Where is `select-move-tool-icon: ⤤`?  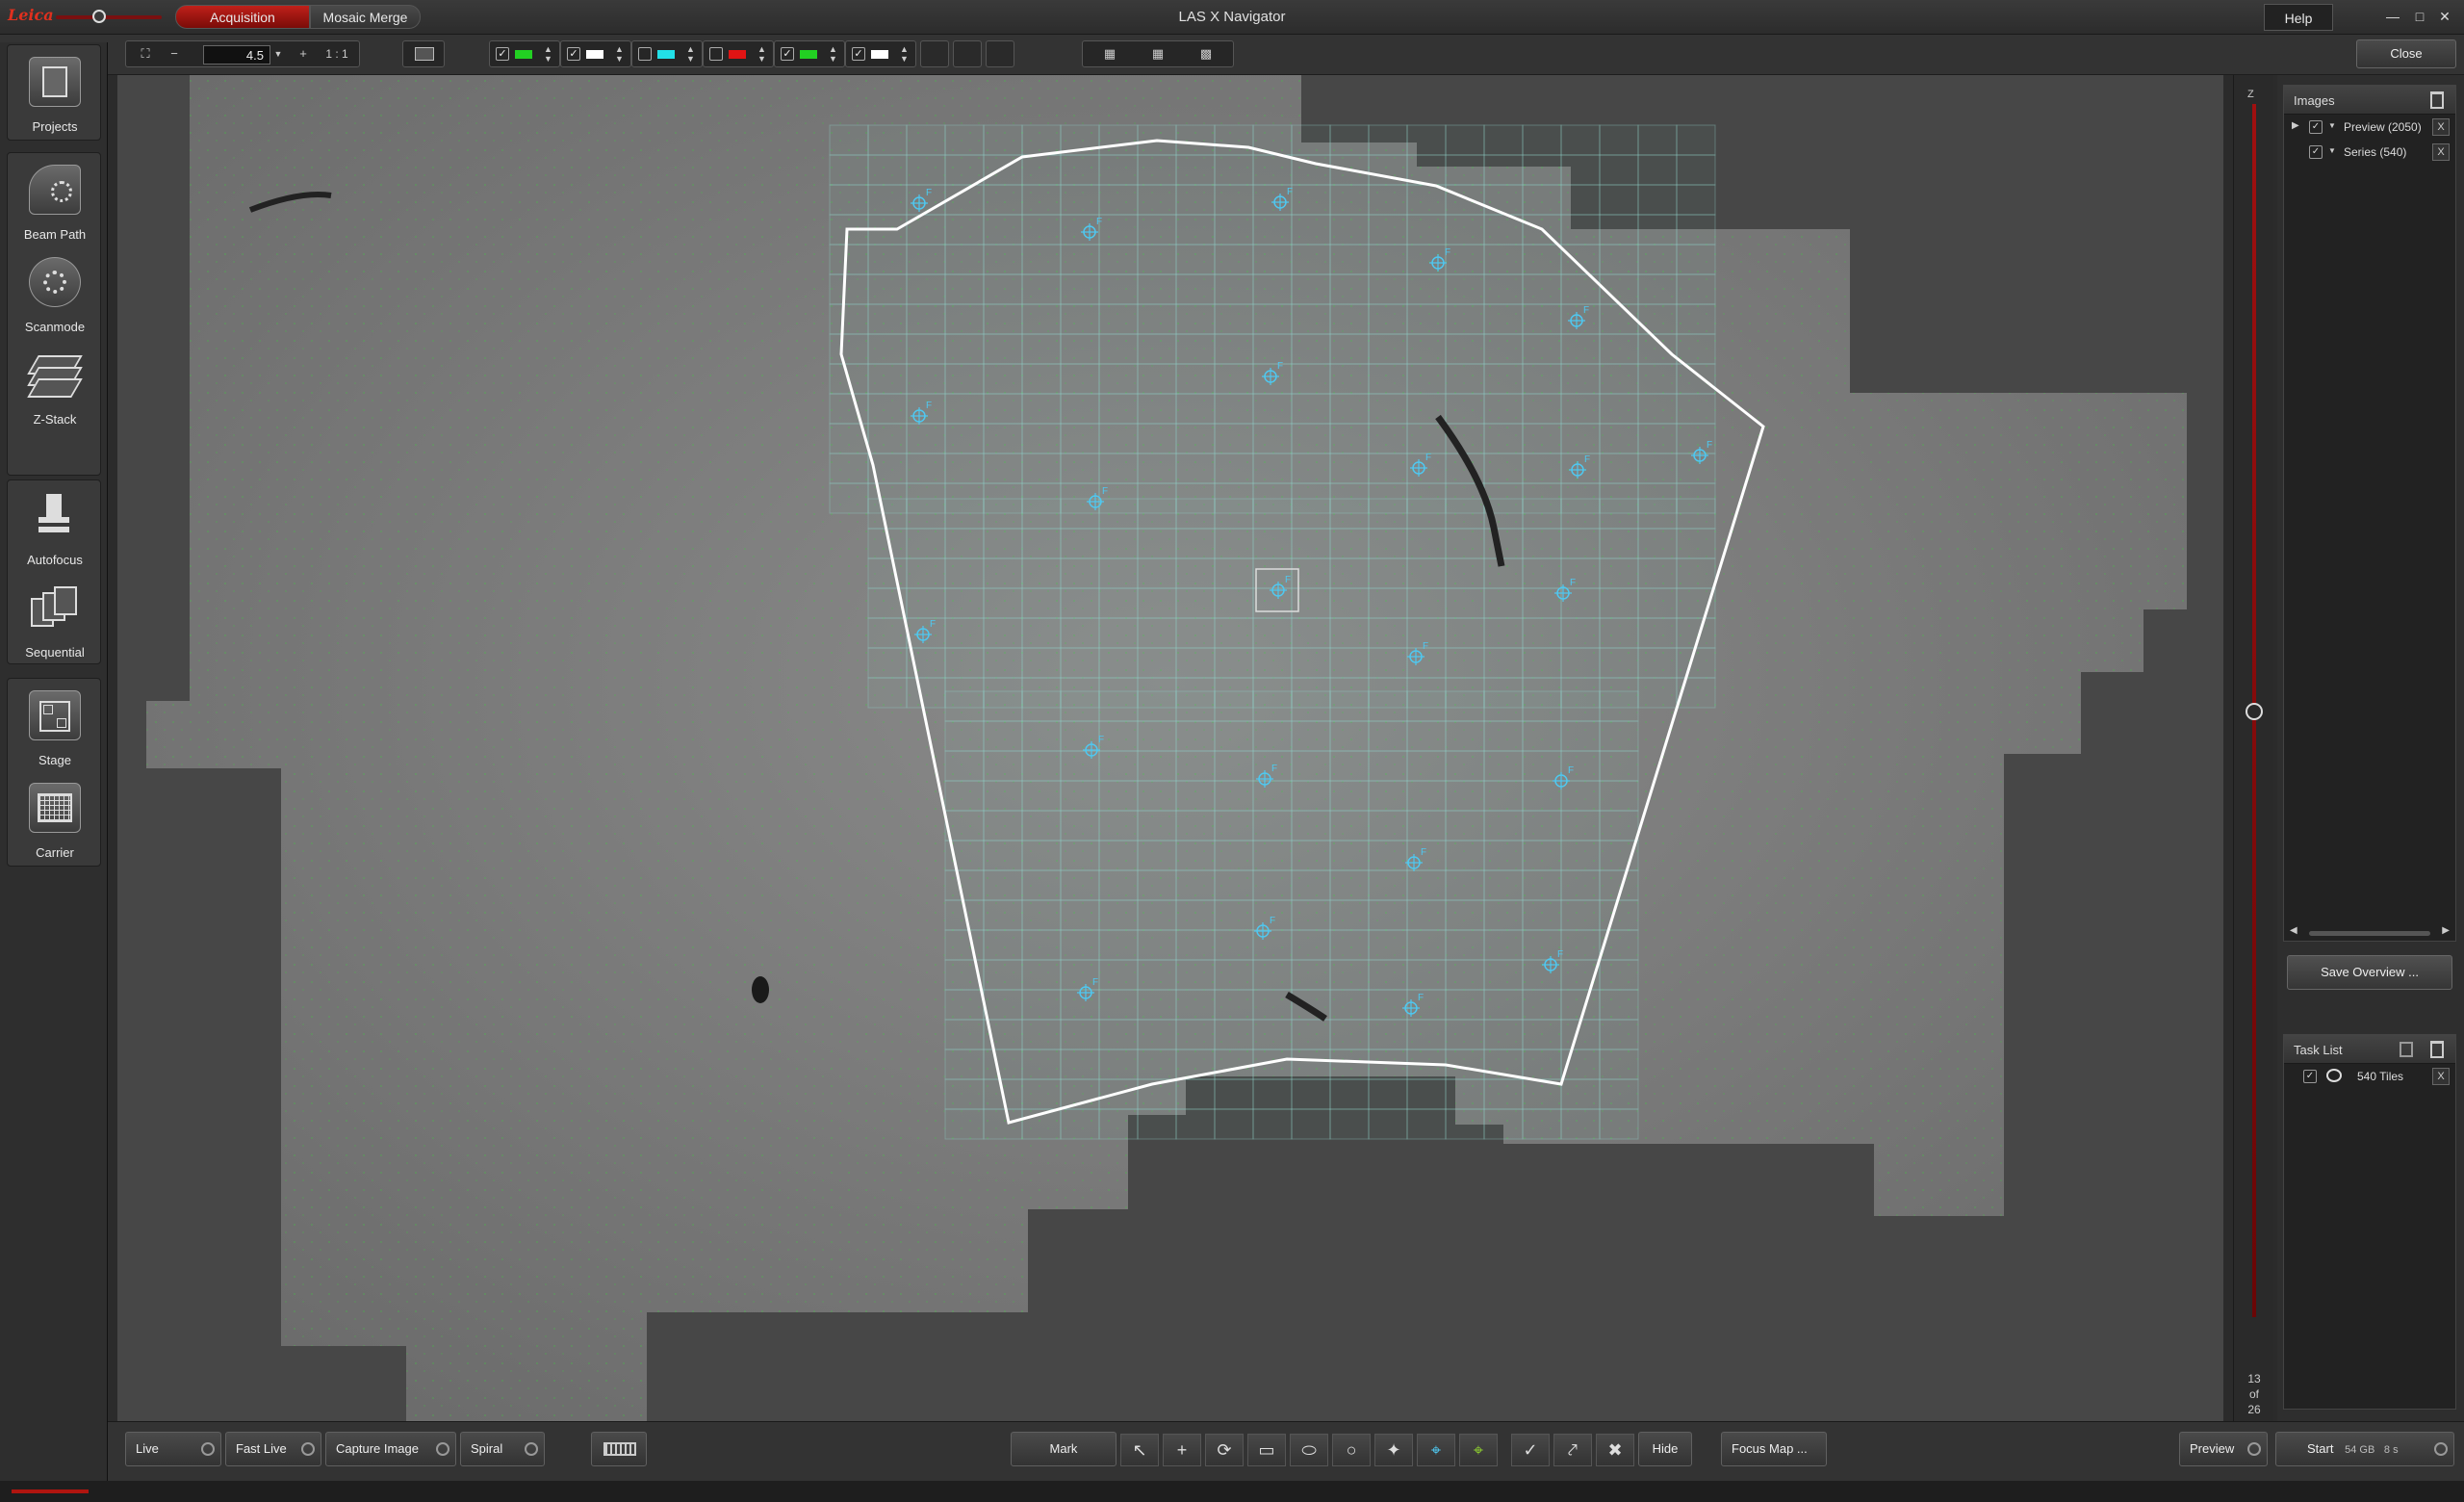
select-move-tool-icon: ⤤ is located at coordinates (1572, 1450).